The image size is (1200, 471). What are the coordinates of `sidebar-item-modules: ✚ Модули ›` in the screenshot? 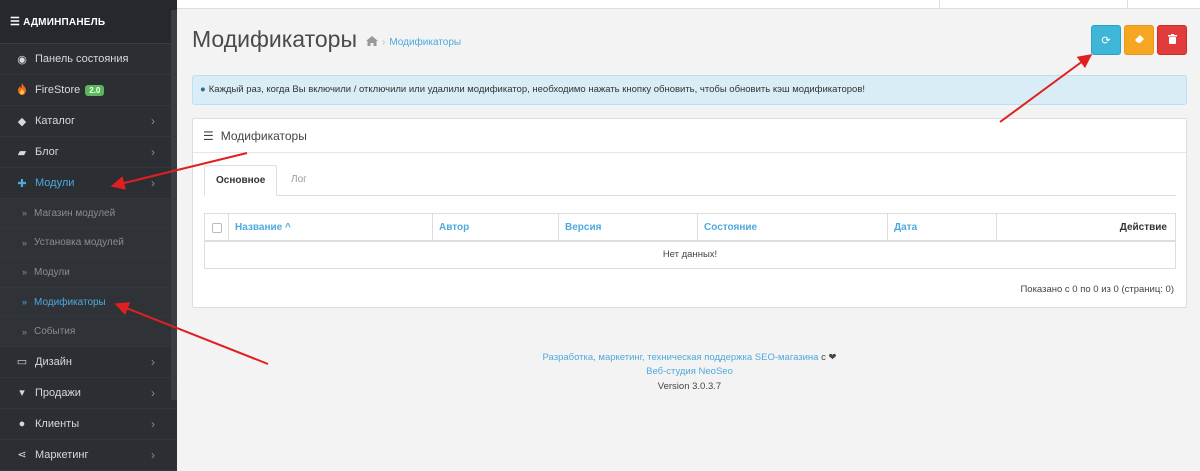 It's located at (88, 183).